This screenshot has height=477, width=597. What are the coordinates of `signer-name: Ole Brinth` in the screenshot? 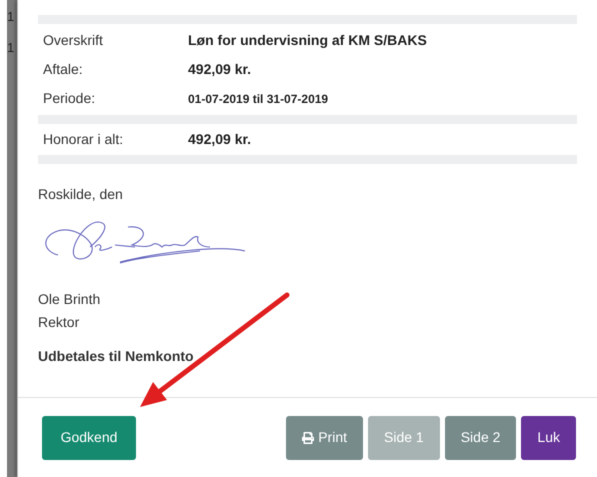 It's located at (70, 299).